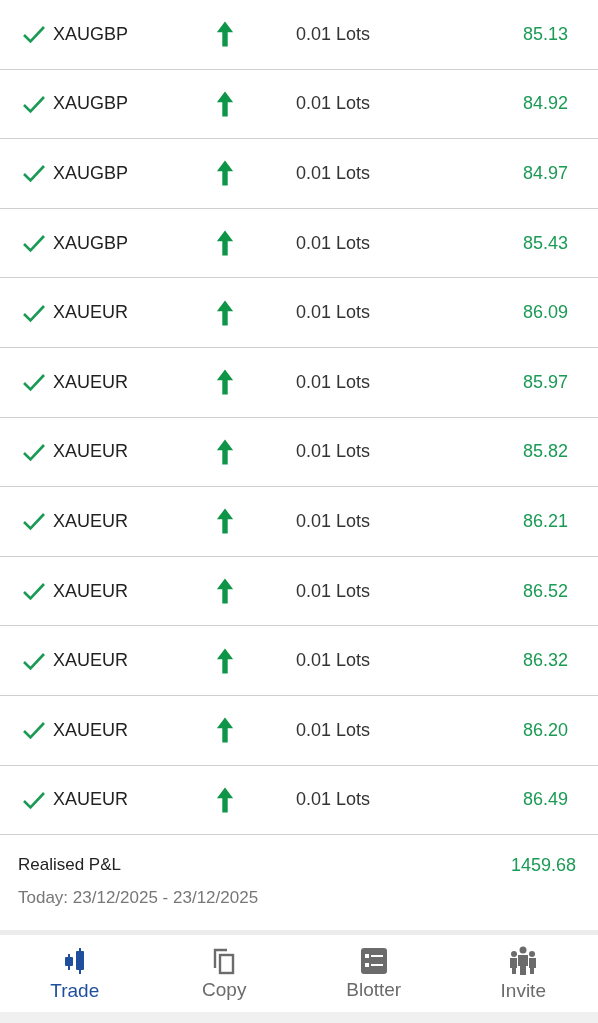 This screenshot has width=598, height=1023. Describe the element at coordinates (545, 104) in the screenshot. I see `profit-value: 84.92` at that location.